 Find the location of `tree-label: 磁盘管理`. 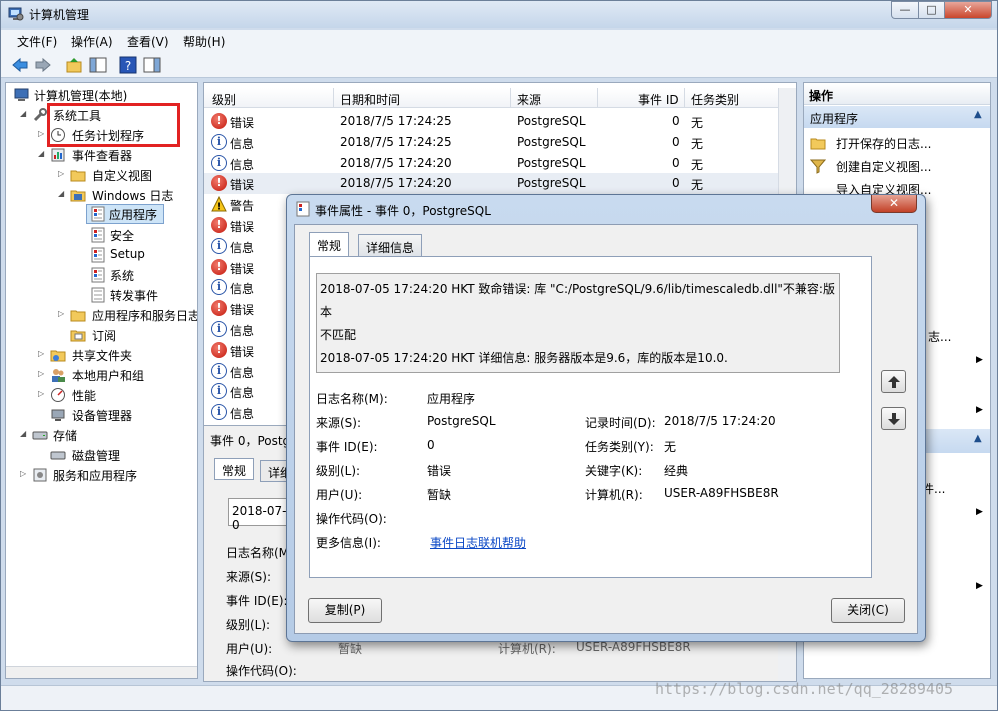

tree-label: 磁盘管理 is located at coordinates (96, 456).